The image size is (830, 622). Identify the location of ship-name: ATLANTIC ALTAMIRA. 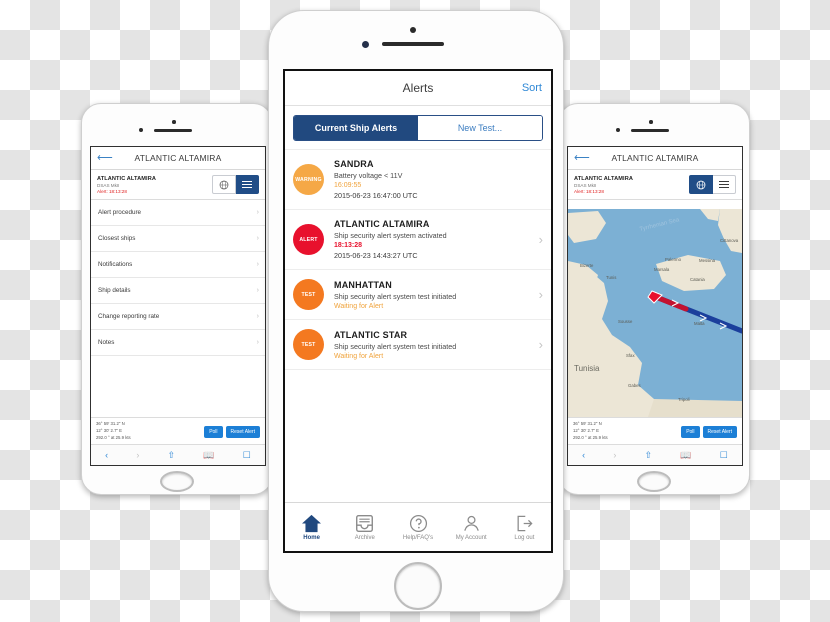
(603, 178).